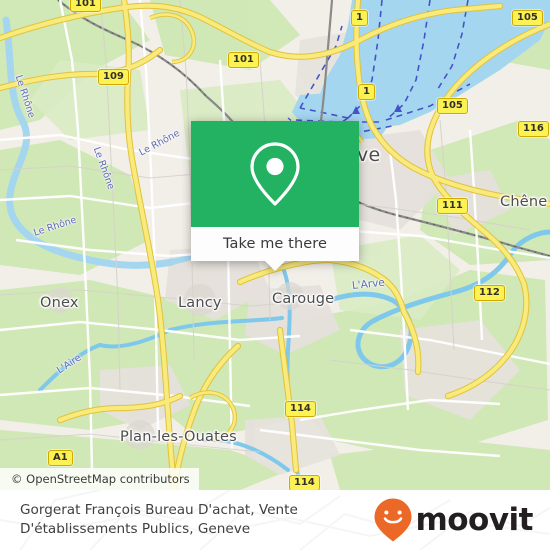  I want to click on card-pointer-tail, so click(275, 265).